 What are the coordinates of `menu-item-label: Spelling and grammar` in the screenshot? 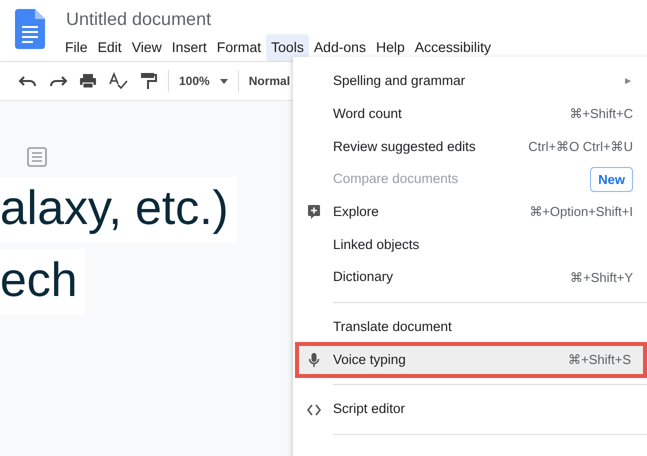 It's located at (399, 81).